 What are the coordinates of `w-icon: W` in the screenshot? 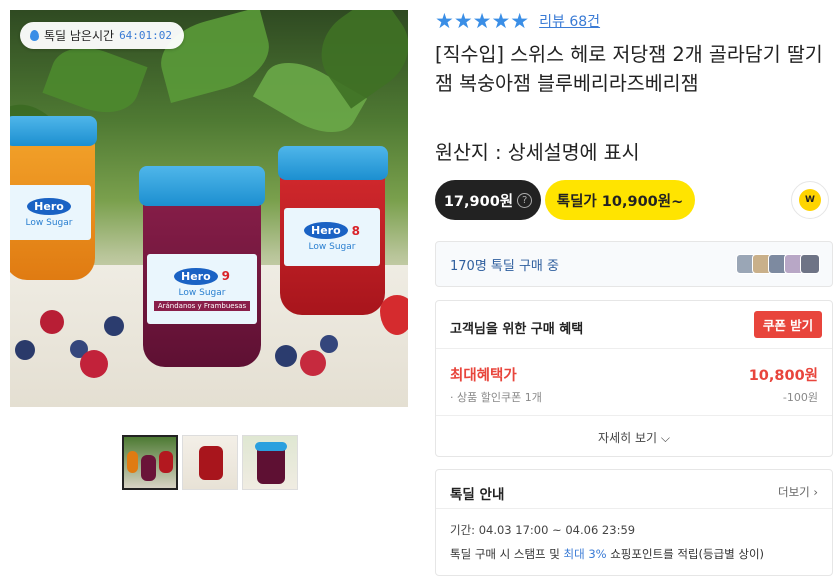 It's located at (810, 200).